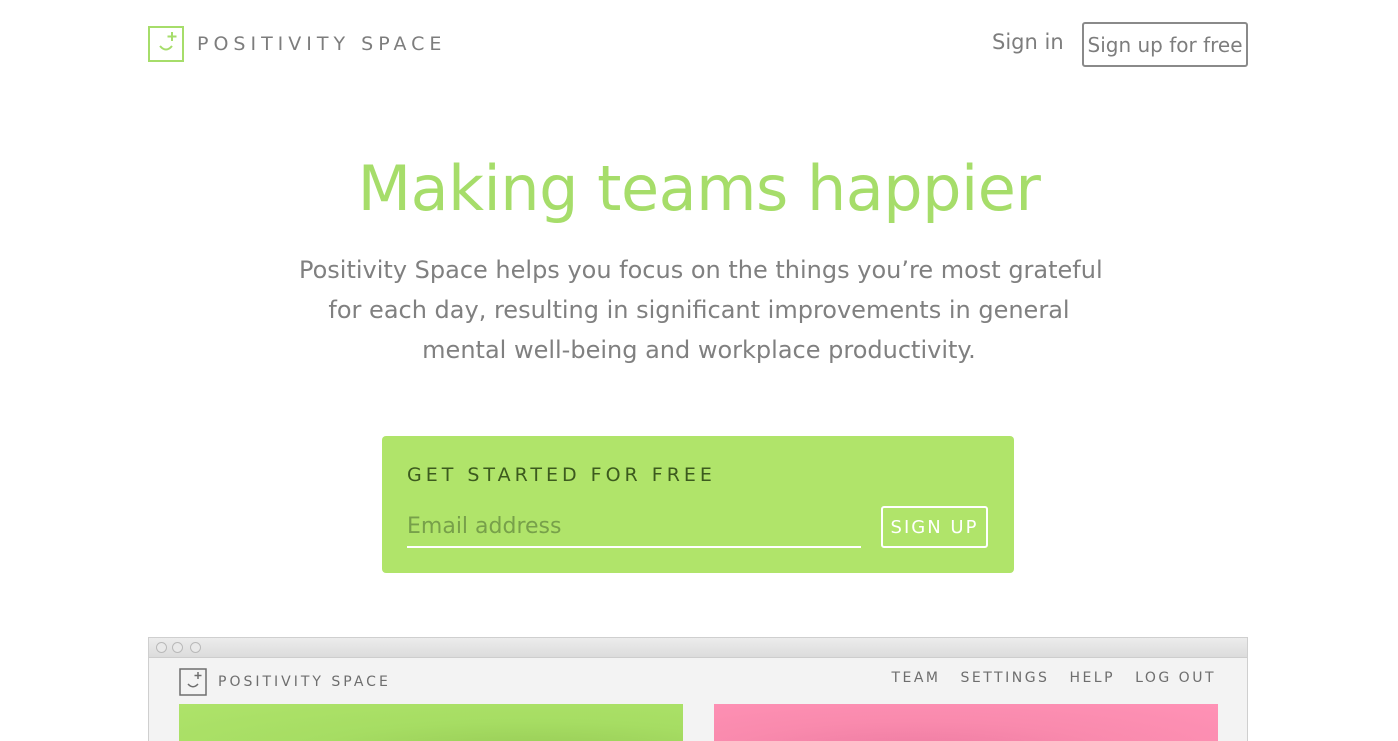 This screenshot has width=1398, height=741. I want to click on sign-in-link: Sign in, so click(1028, 42).